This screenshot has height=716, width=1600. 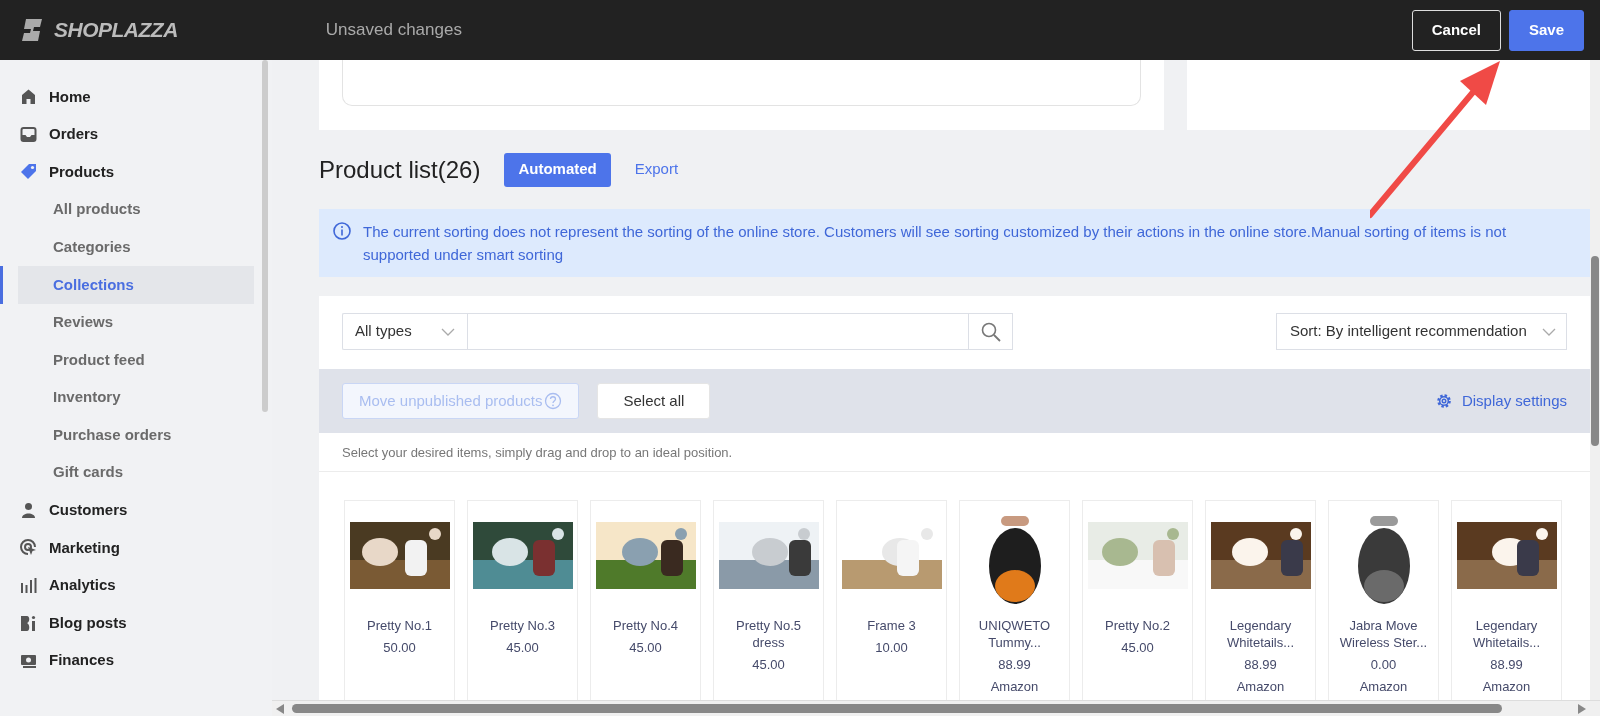 What do you see at coordinates (1137, 625) in the screenshot?
I see `product-name: Pretty No.2` at bounding box center [1137, 625].